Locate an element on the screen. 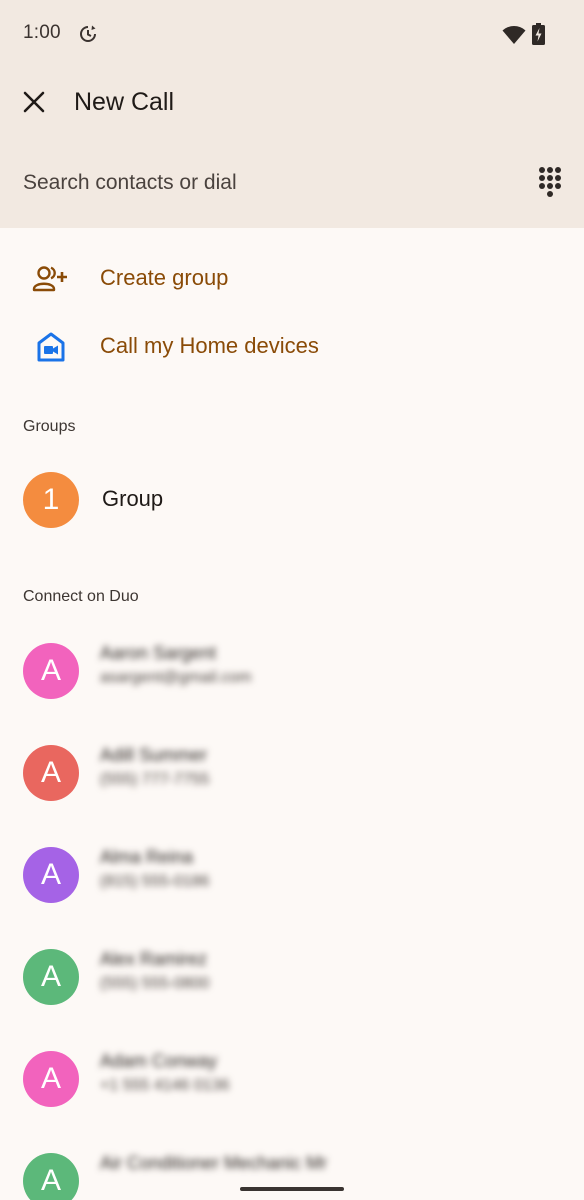 The image size is (584, 1200). close-button is located at coordinates (34, 102).